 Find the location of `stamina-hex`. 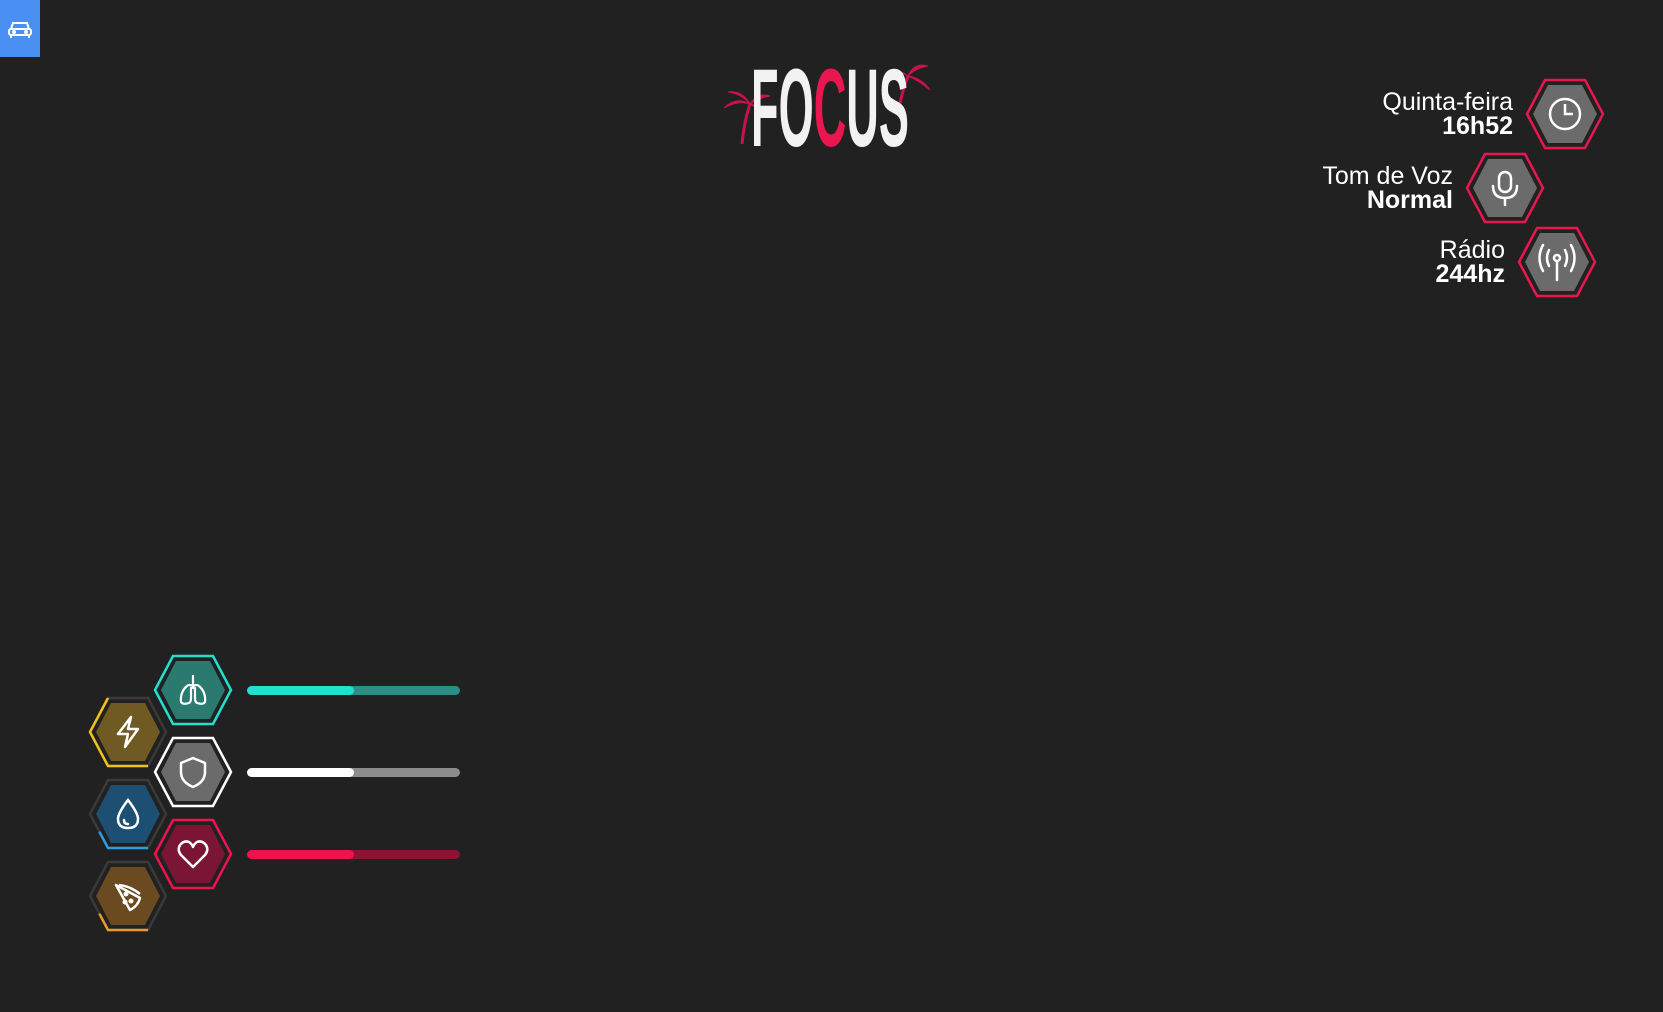

stamina-hex is located at coordinates (128, 732).